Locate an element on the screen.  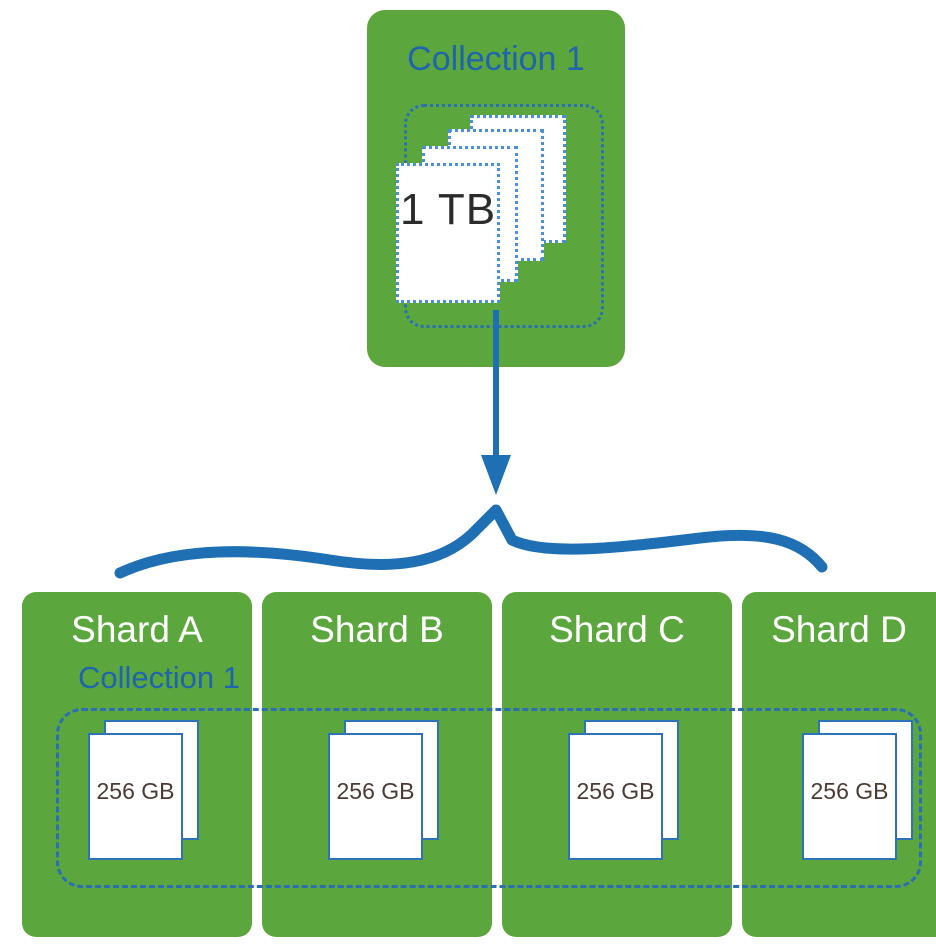
source-collection-label: Collection 1 is located at coordinates (496, 59).